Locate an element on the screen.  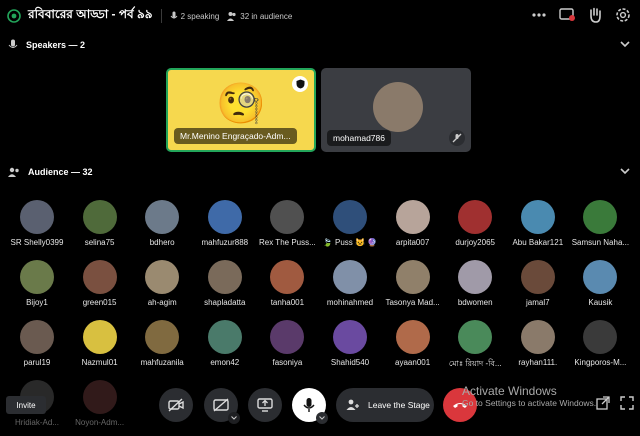
member-name: Bijoy1 is located at coordinates (37, 302).